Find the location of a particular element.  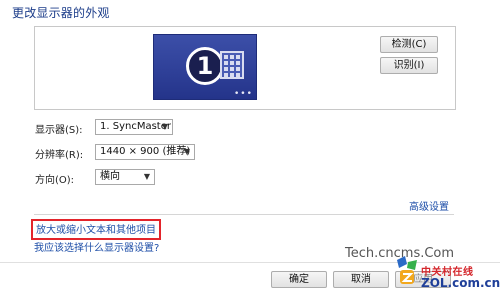

display-select: 1. SyncMaster ▼ is located at coordinates (134, 127).